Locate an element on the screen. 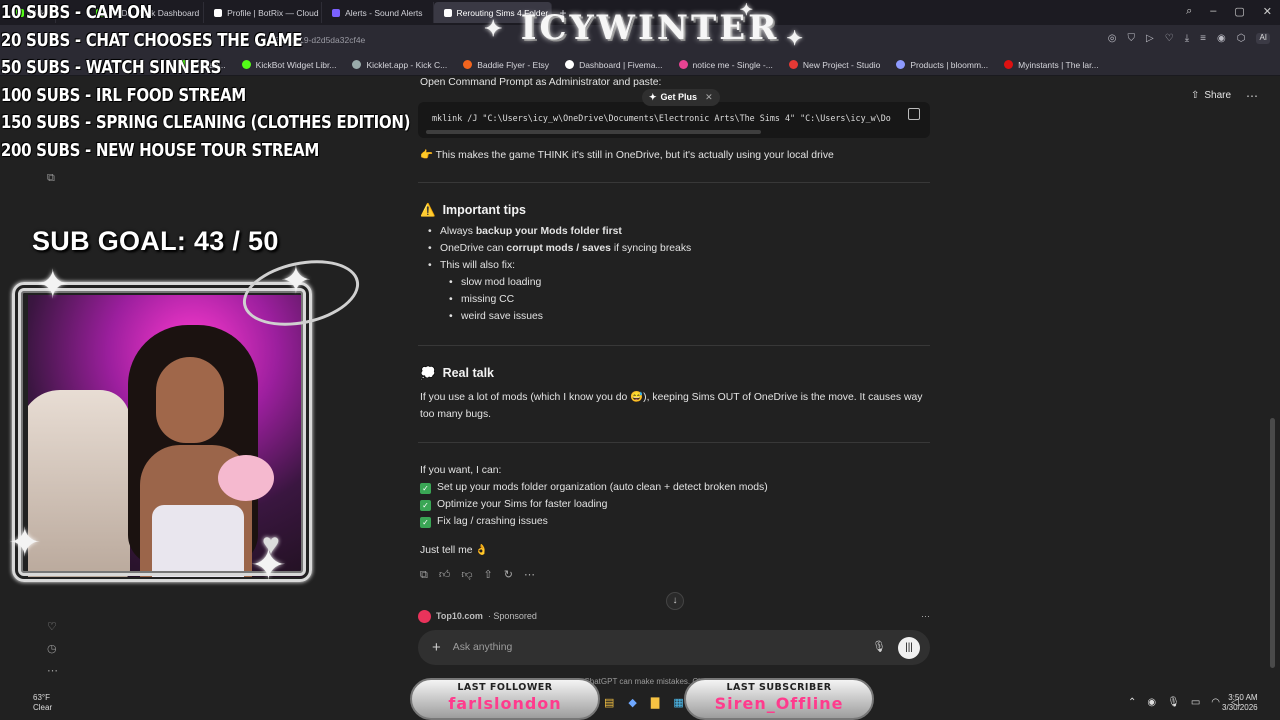  regenerate-icon: ↻ is located at coordinates (508, 575).